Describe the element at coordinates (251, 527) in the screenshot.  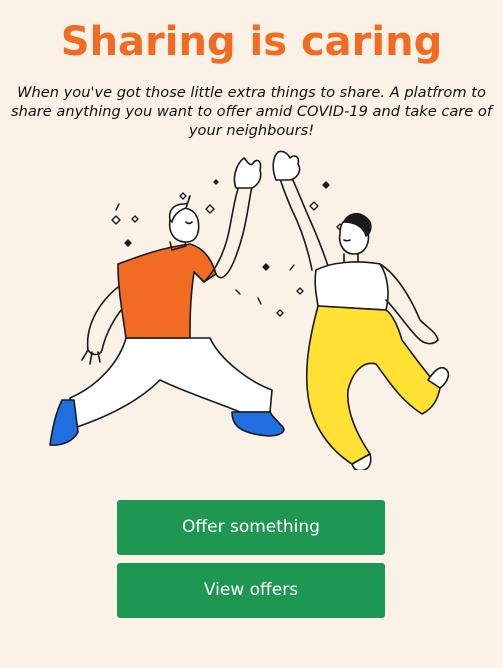
I see `offer-something-button: Offer something` at that location.